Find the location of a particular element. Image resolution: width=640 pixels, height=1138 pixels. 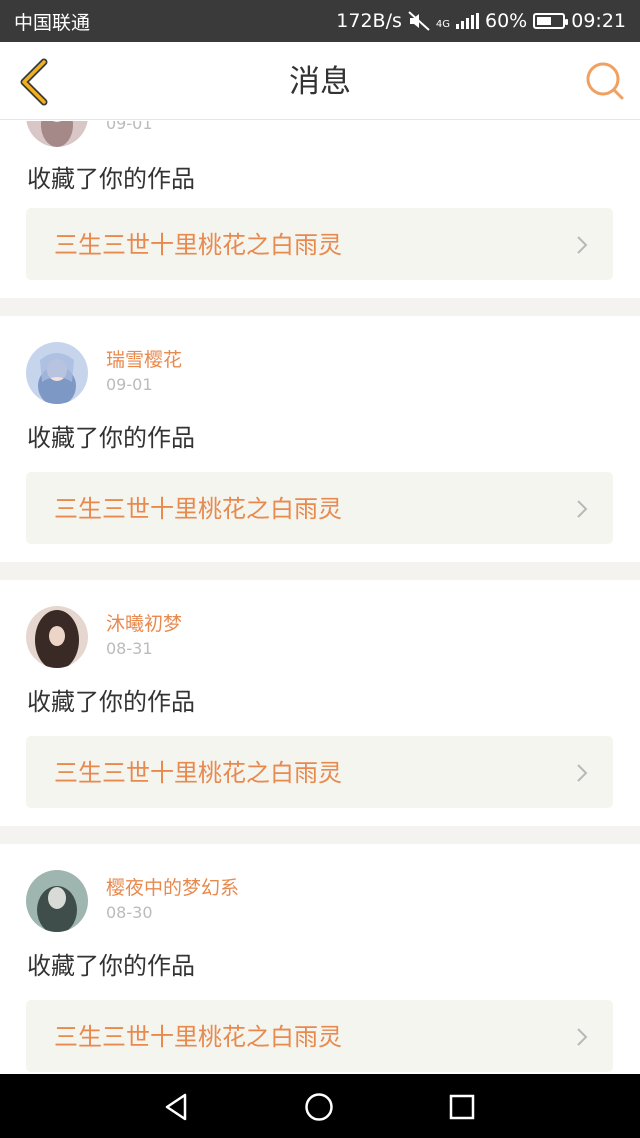

network-type: 4G is located at coordinates (442, 24).